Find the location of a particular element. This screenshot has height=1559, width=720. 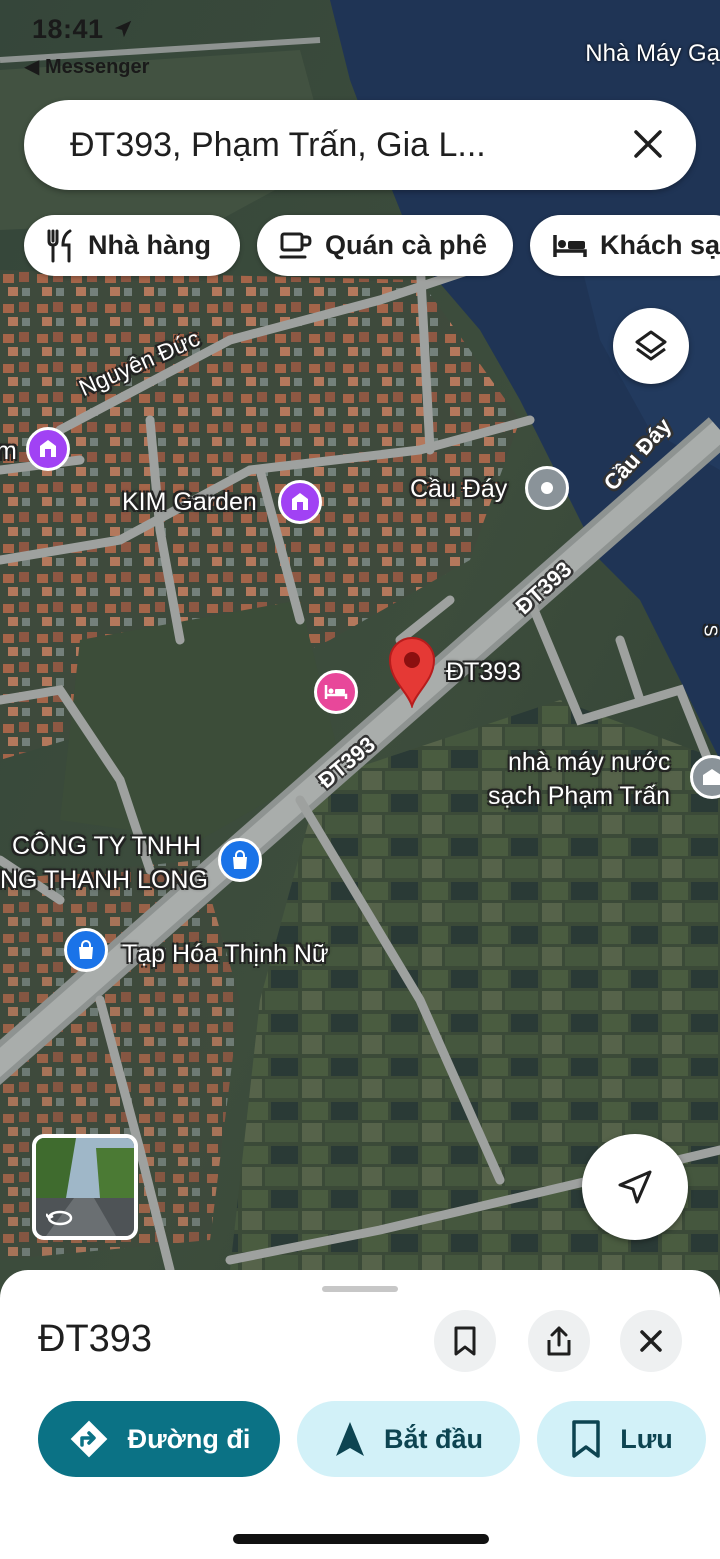

rotate-360-icon is located at coordinates (59, 1218).